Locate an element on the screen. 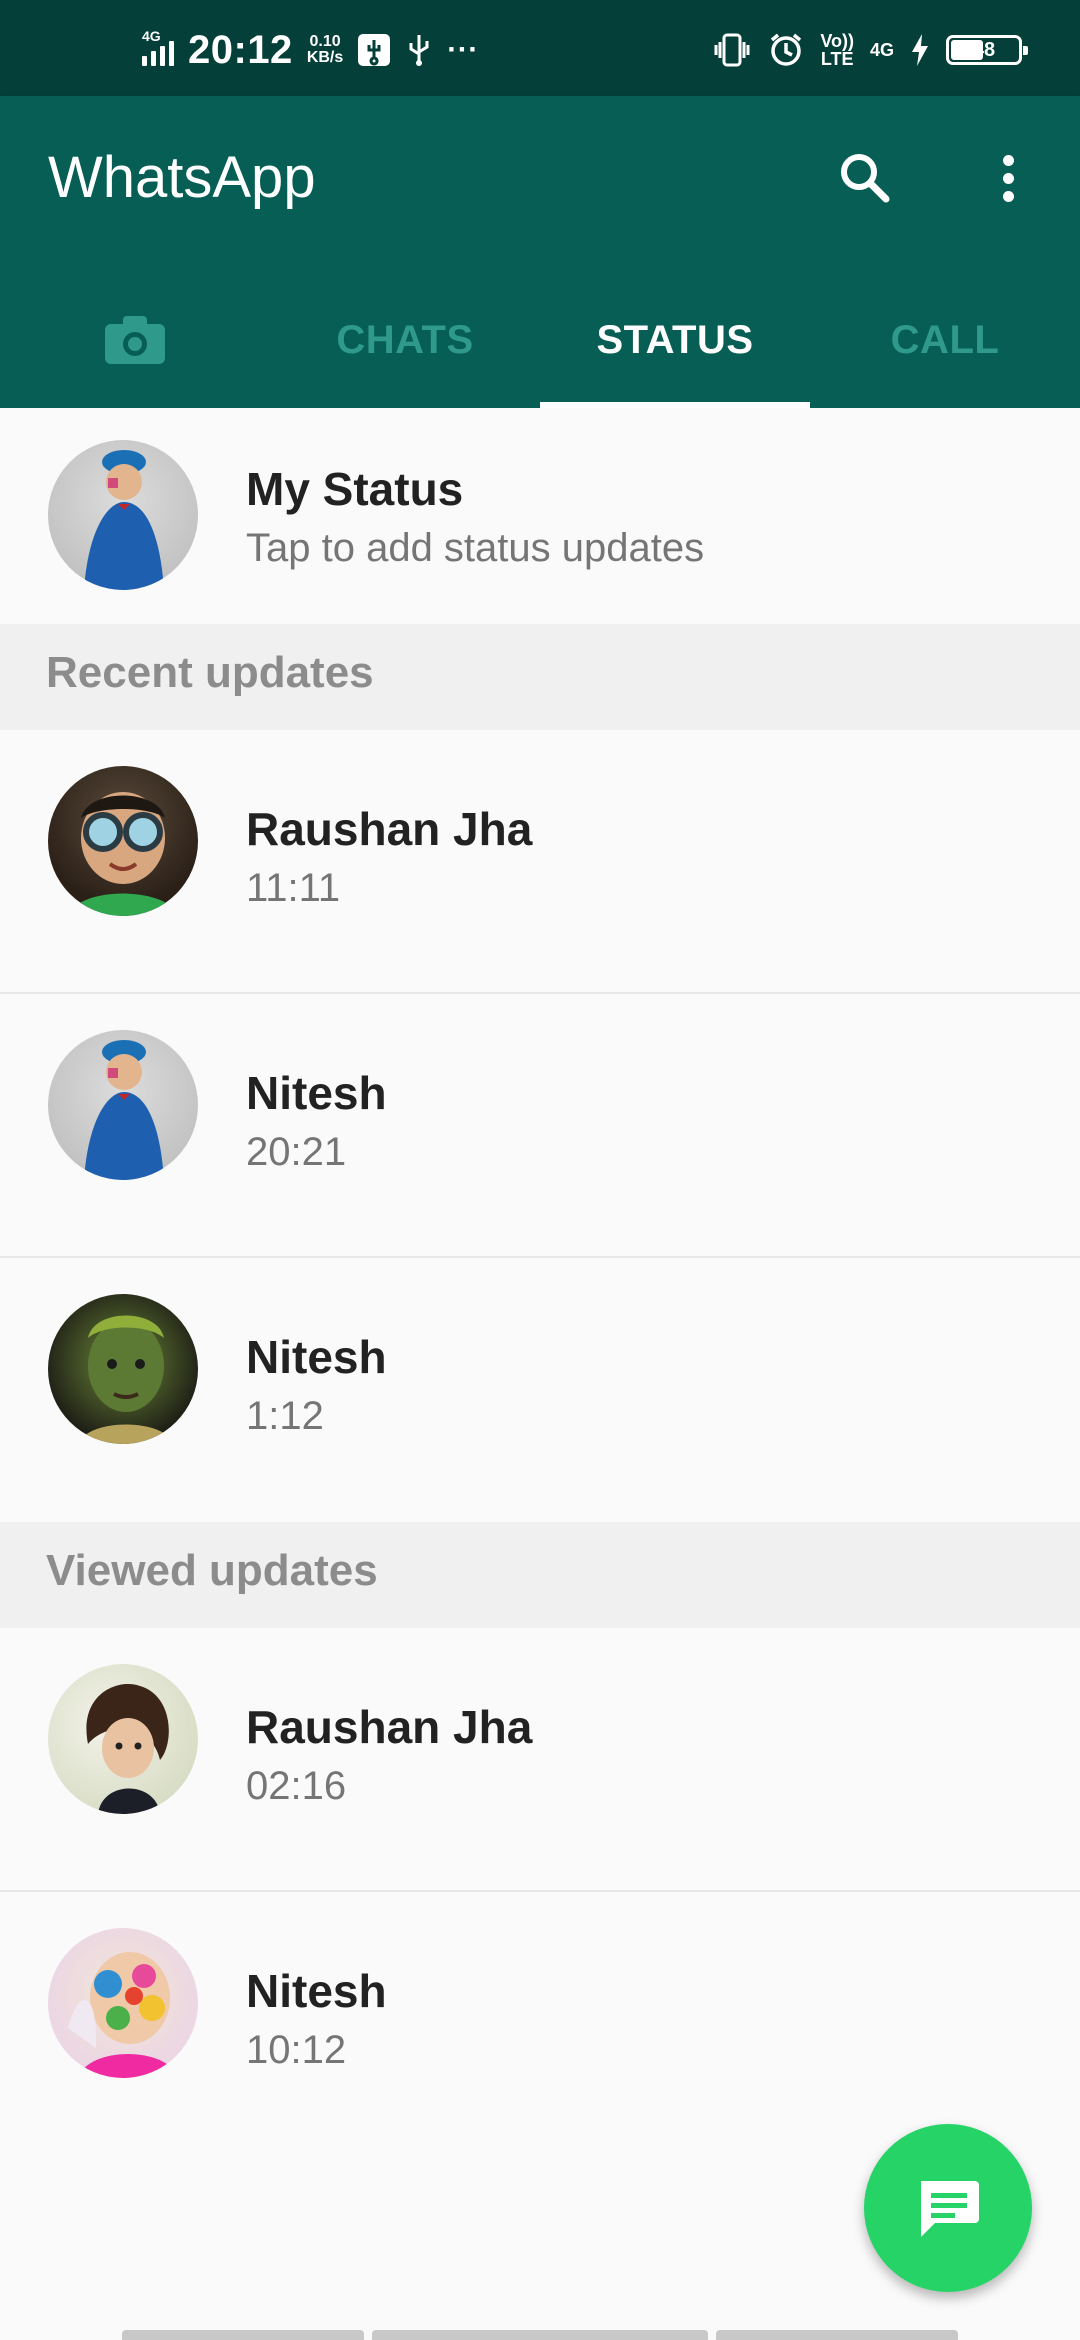 The height and width of the screenshot is (2340, 1080). signal-tag: 4G is located at coordinates (151, 36).